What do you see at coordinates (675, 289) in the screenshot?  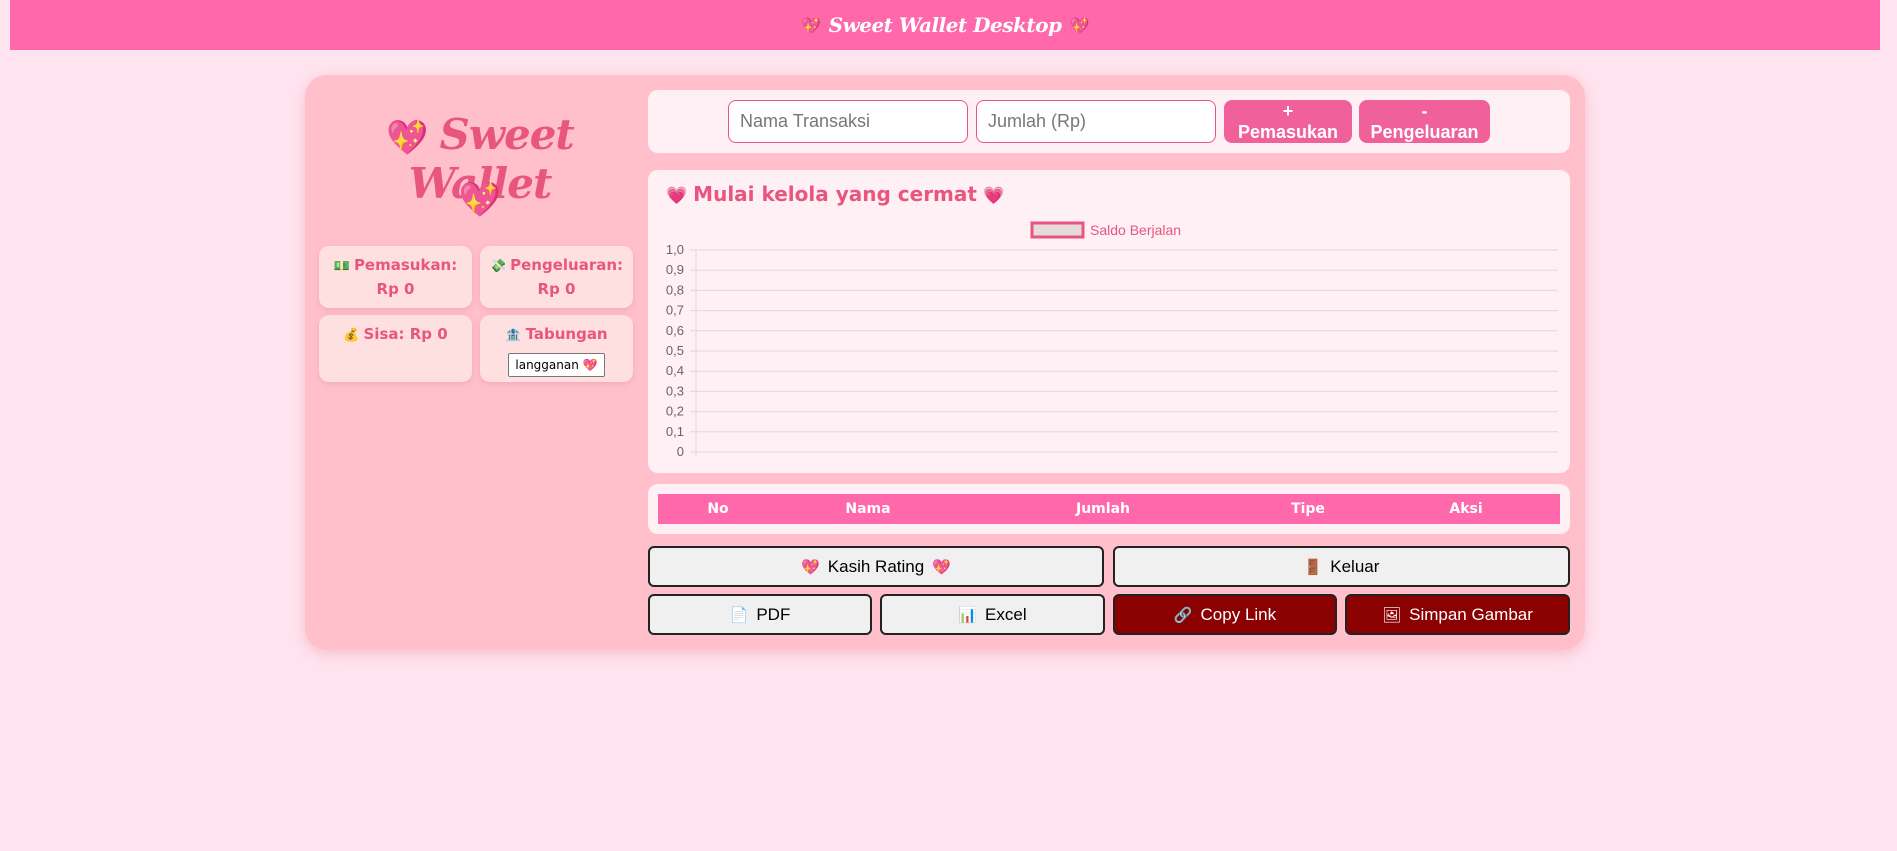 I see `y-tick-label: 0,8` at bounding box center [675, 289].